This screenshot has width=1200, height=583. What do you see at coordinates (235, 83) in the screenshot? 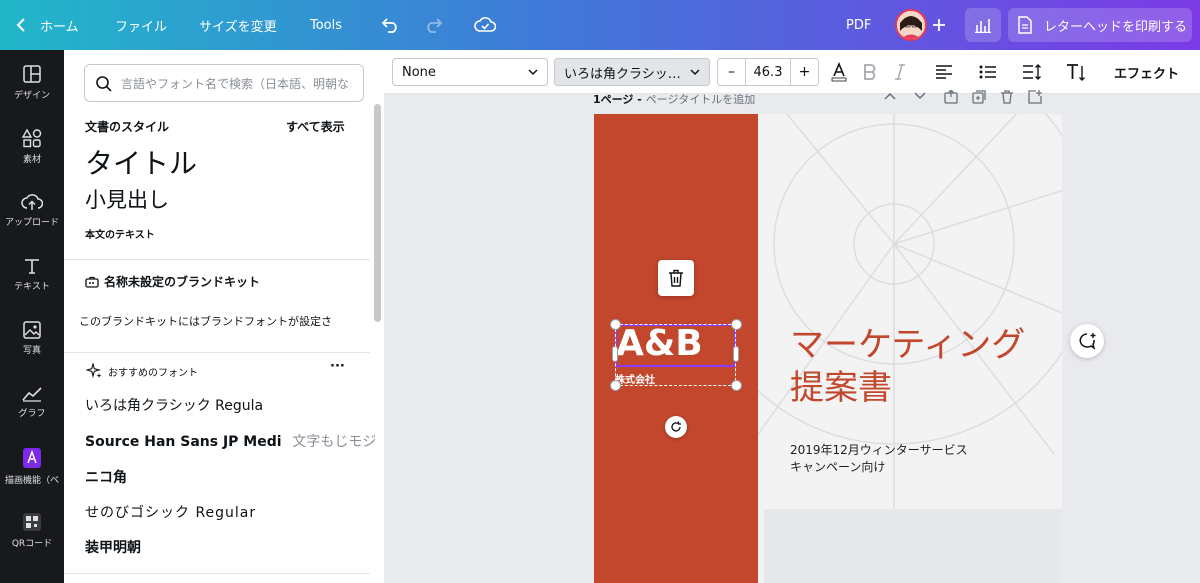
I see `search-placeholder: 言語やフォント名で検索（日本語、明朝な` at bounding box center [235, 83].